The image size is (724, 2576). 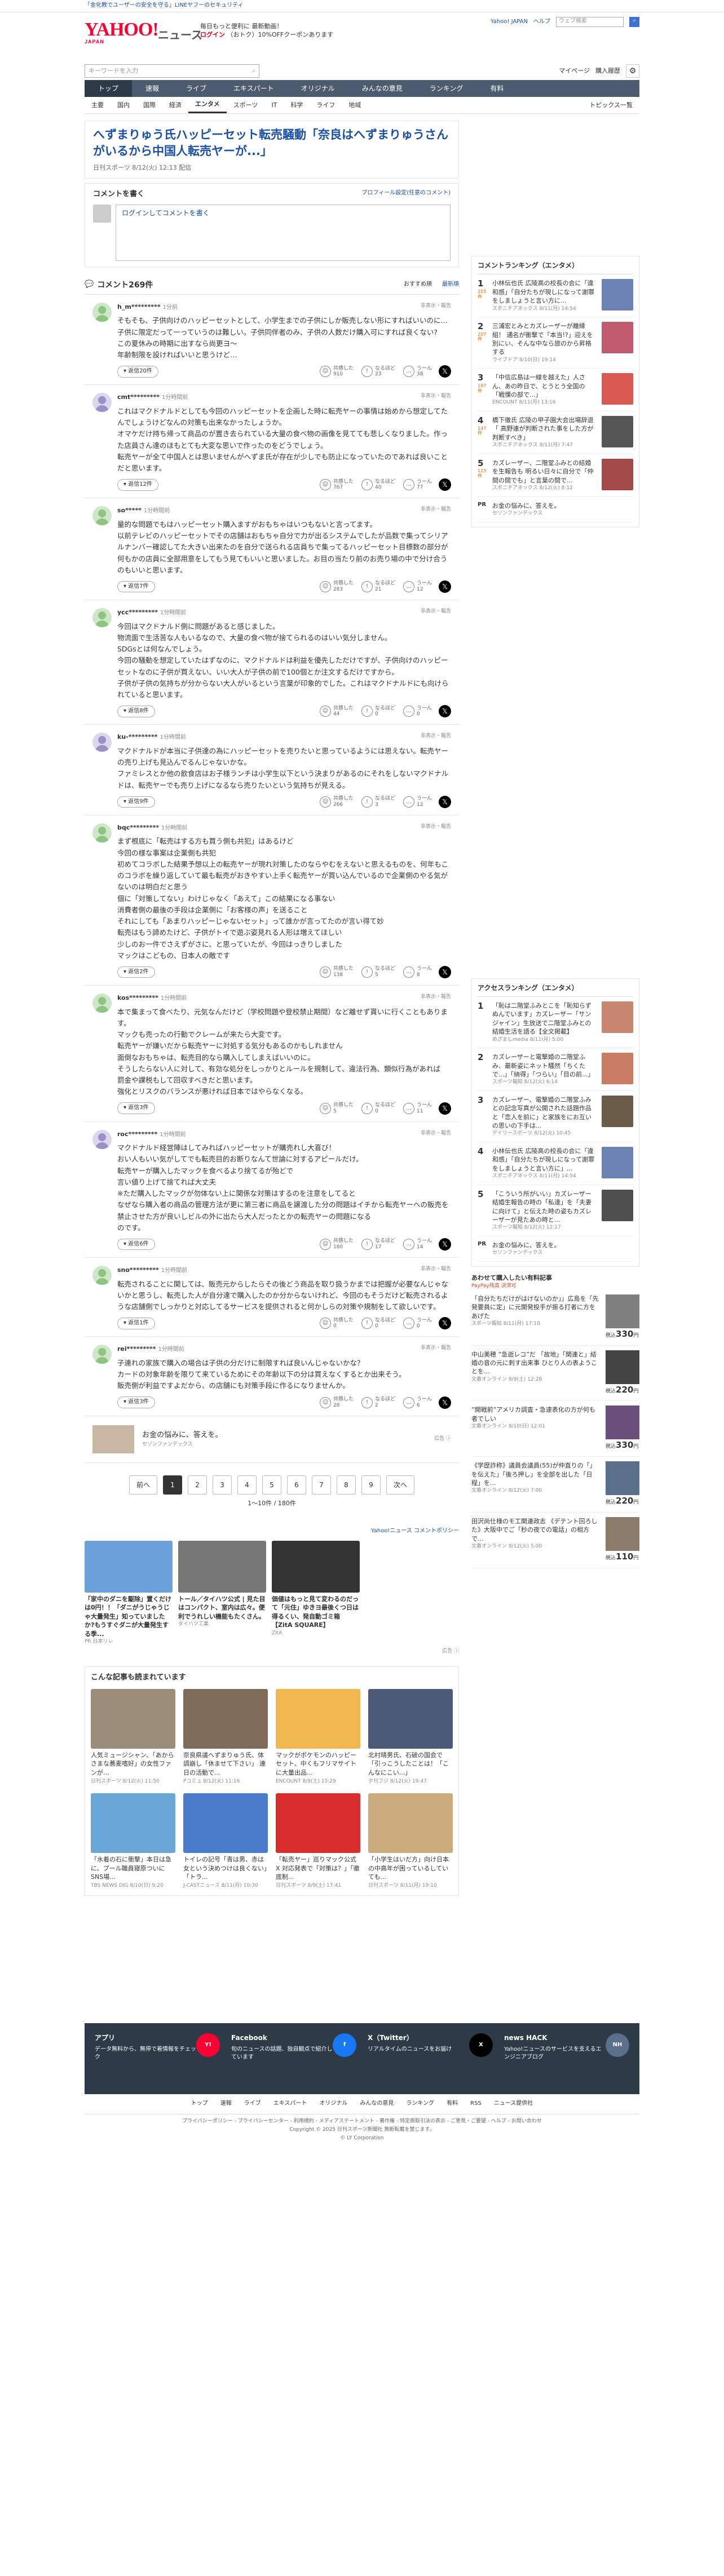 What do you see at coordinates (541, 22) in the screenshot?
I see `help-link: ヘルプ` at bounding box center [541, 22].